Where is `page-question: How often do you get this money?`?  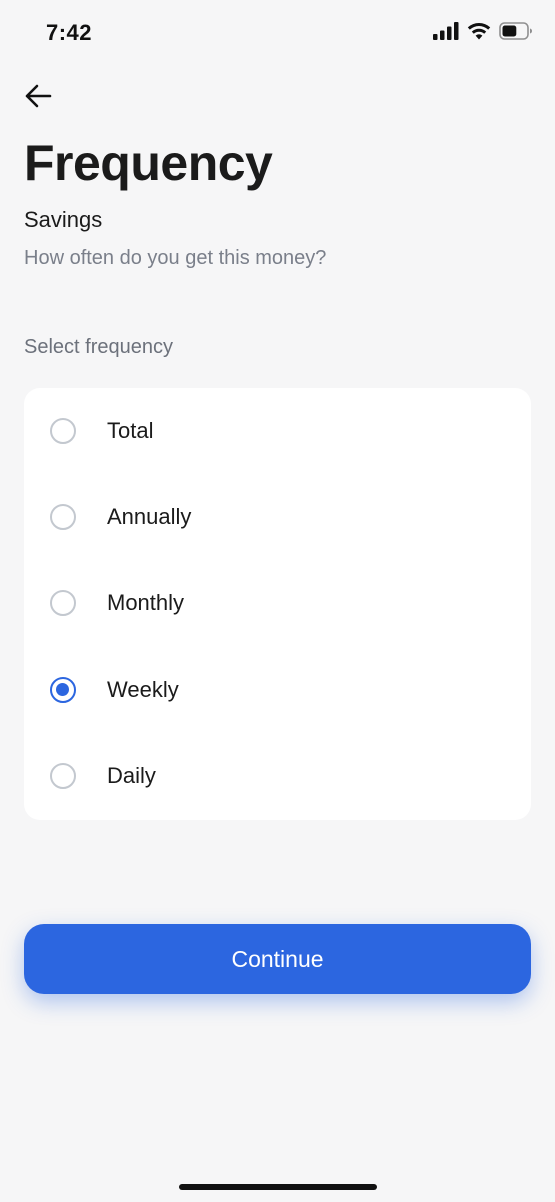 page-question: How often do you get this money? is located at coordinates (175, 258).